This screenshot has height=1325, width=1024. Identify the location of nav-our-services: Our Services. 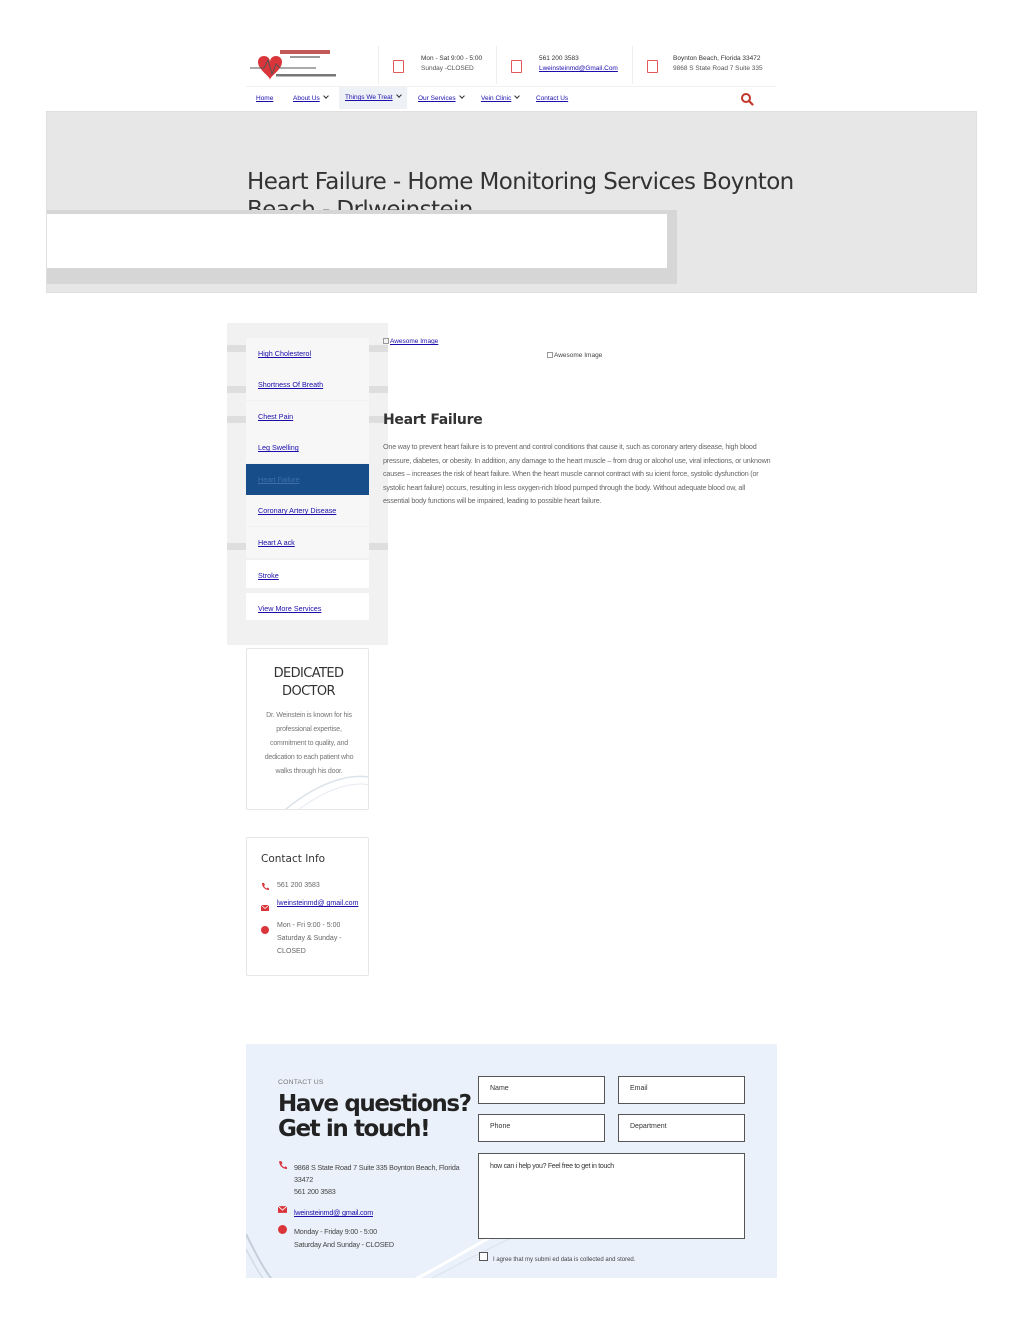
(441, 97).